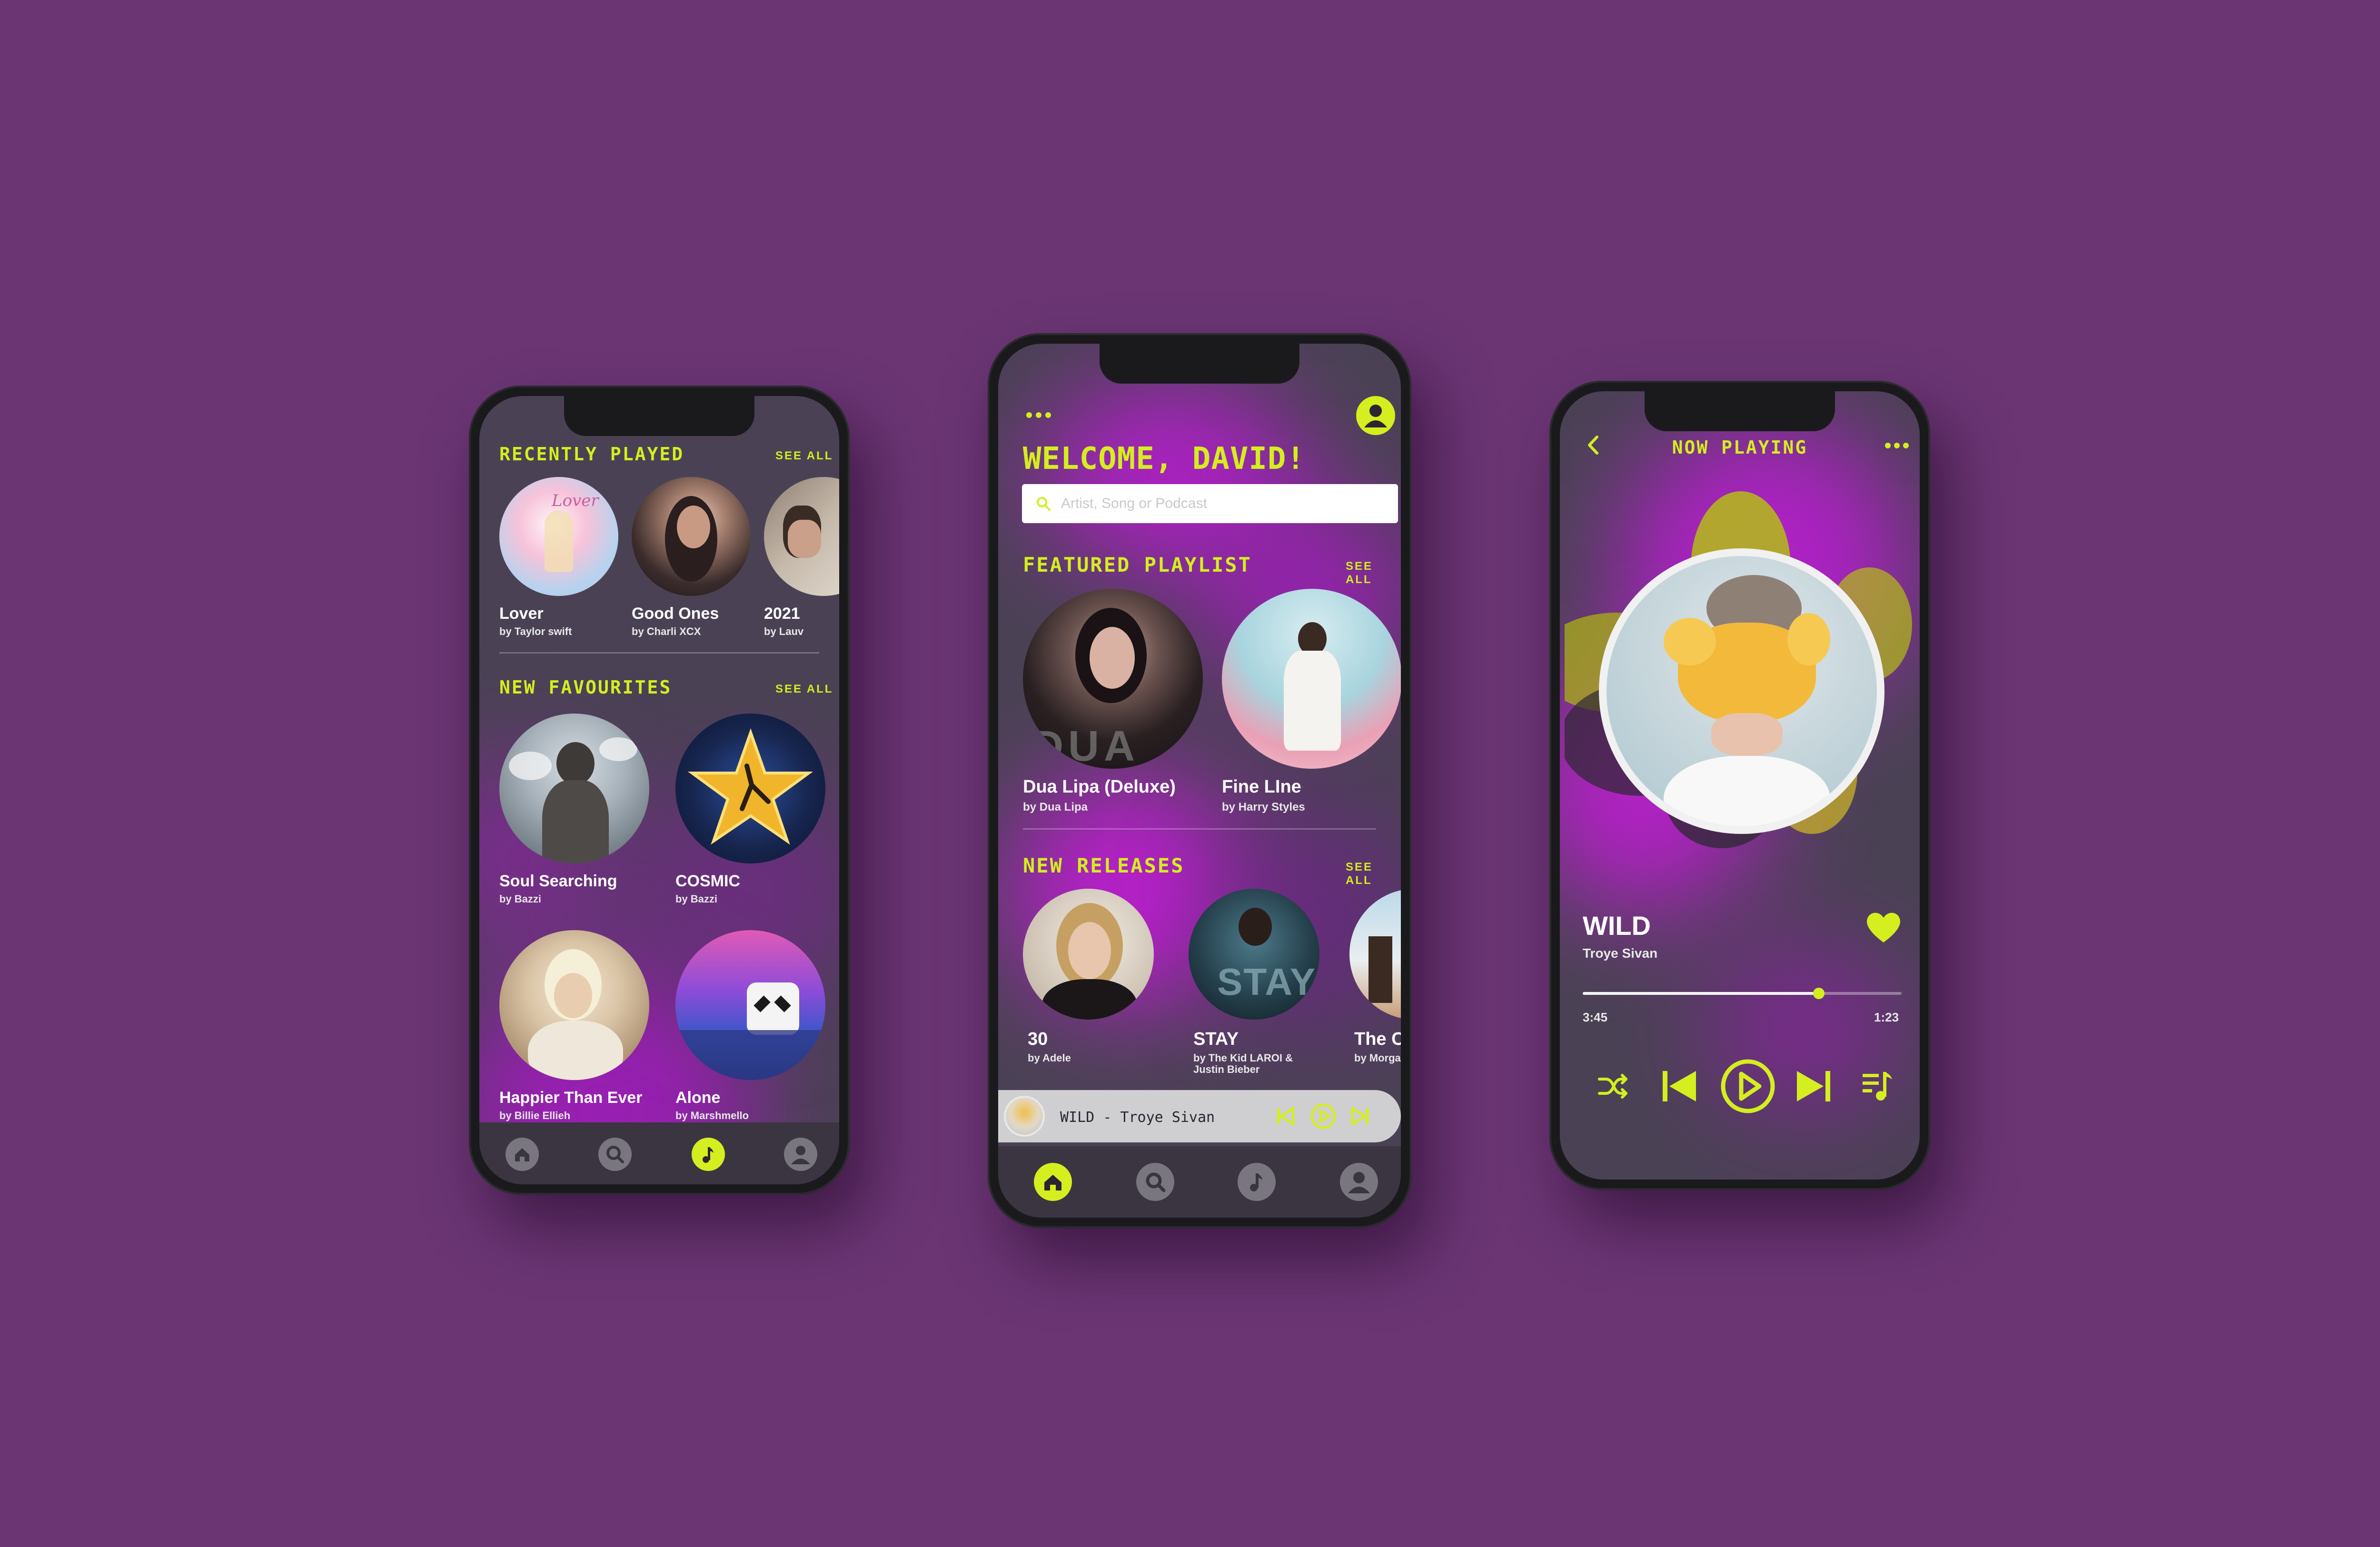 Image resolution: width=2380 pixels, height=1547 pixels. I want to click on featured-artist-2: by Harry Styles, so click(1263, 807).